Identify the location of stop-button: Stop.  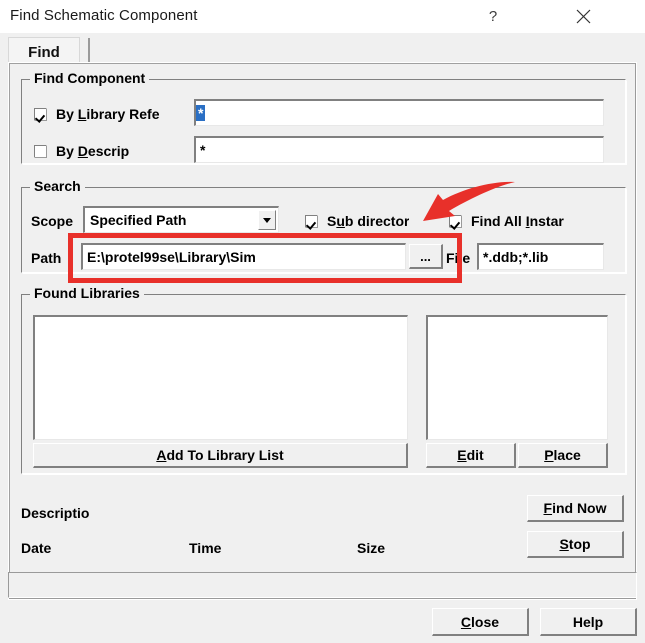
(575, 544).